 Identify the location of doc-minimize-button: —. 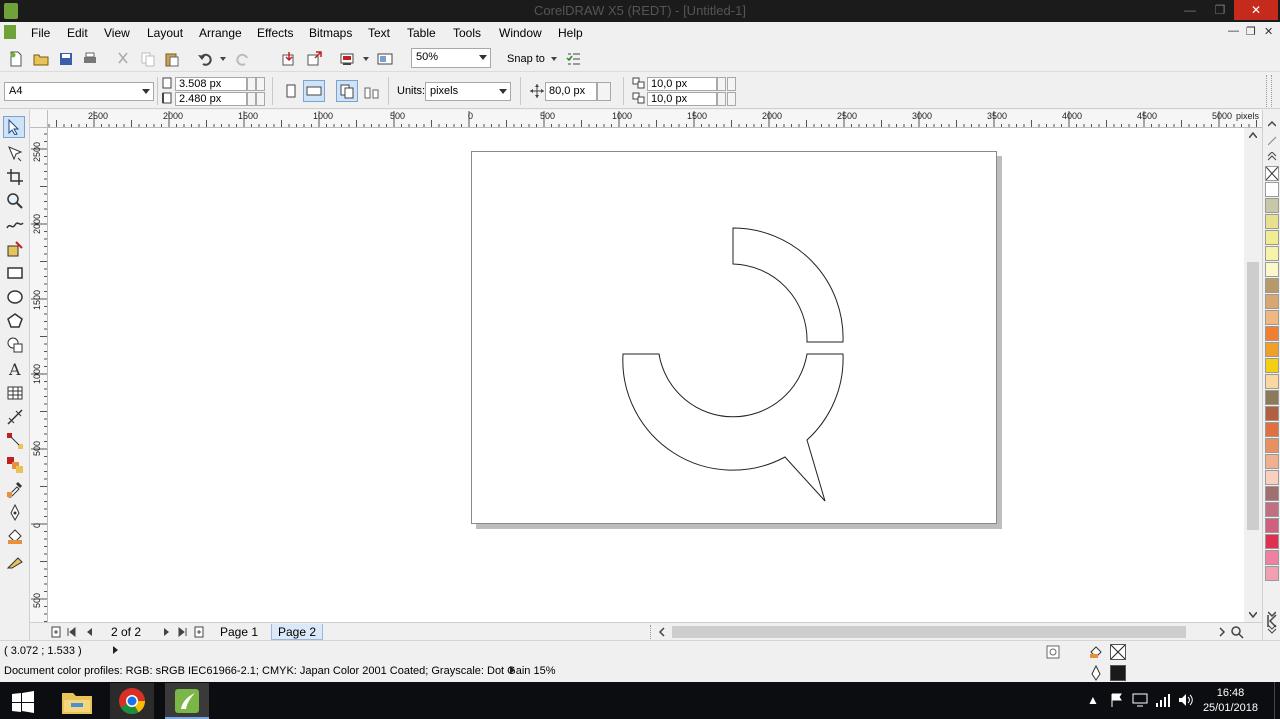
(1233, 31).